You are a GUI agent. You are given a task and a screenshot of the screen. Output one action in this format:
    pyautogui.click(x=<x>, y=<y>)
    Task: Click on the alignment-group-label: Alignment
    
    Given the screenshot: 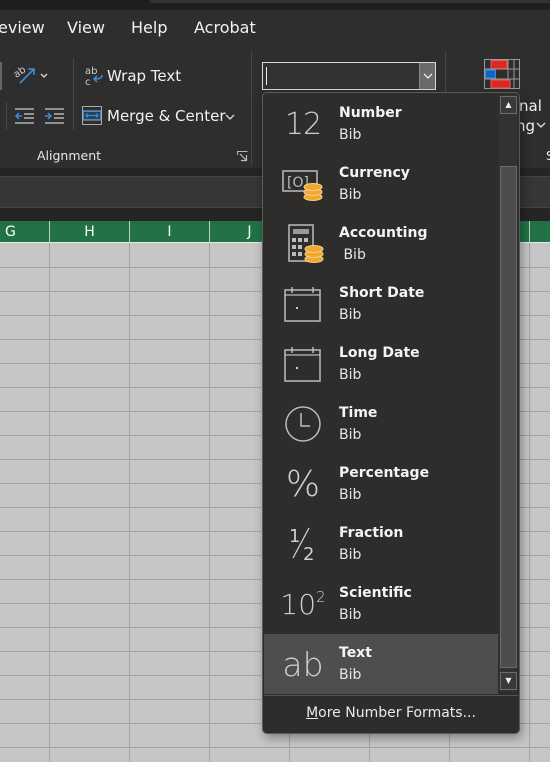 What is the action you would take?
    pyautogui.click(x=69, y=155)
    